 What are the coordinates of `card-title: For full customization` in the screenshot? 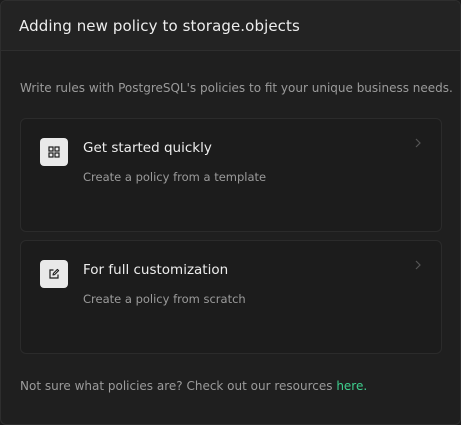 It's located at (156, 270).